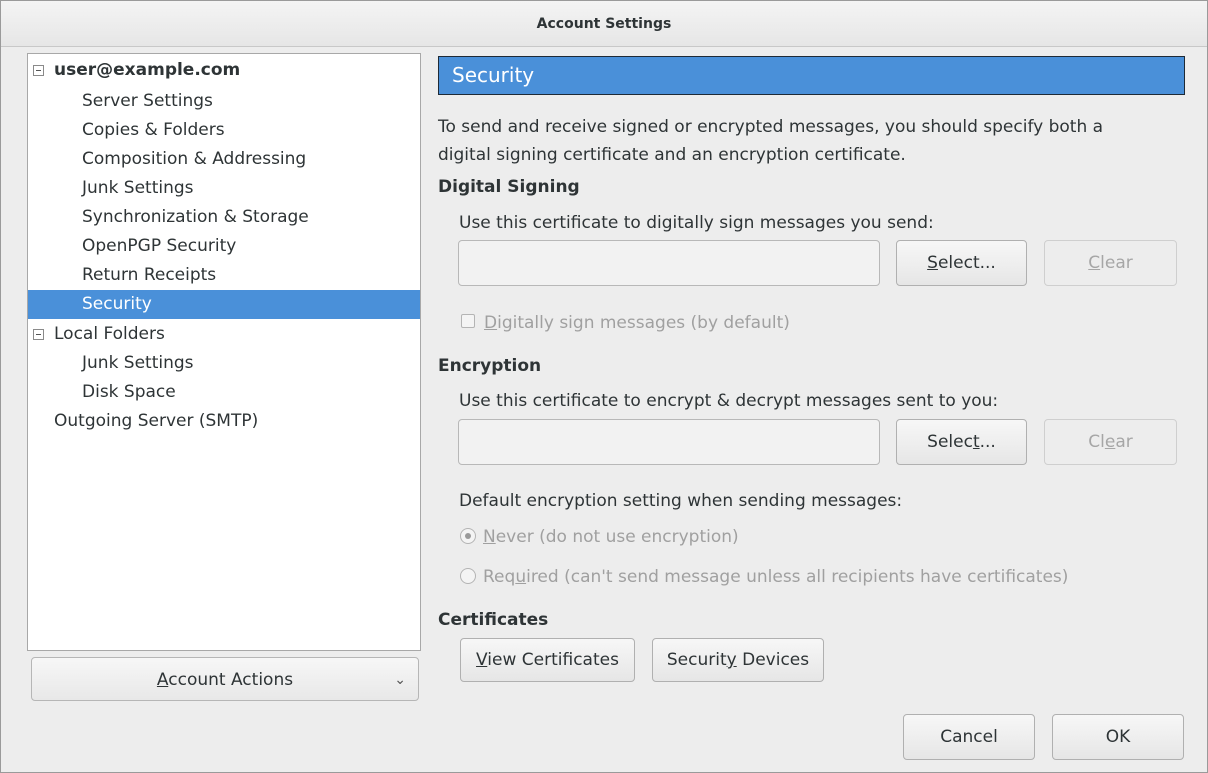  What do you see at coordinates (224, 304) in the screenshot?
I see `tree-item-security: Security` at bounding box center [224, 304].